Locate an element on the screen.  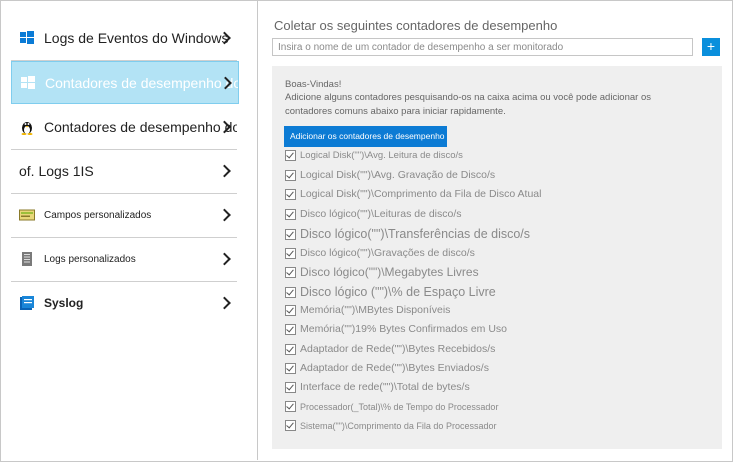
sidebar-item-syslog: Syslog is located at coordinates (124, 303).